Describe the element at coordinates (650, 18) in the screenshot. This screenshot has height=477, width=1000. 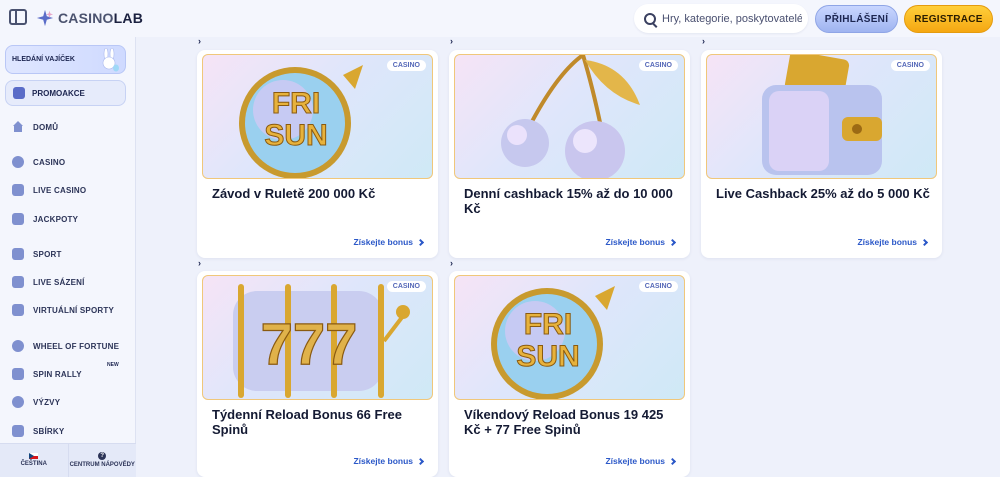
I see `search-icon` at that location.